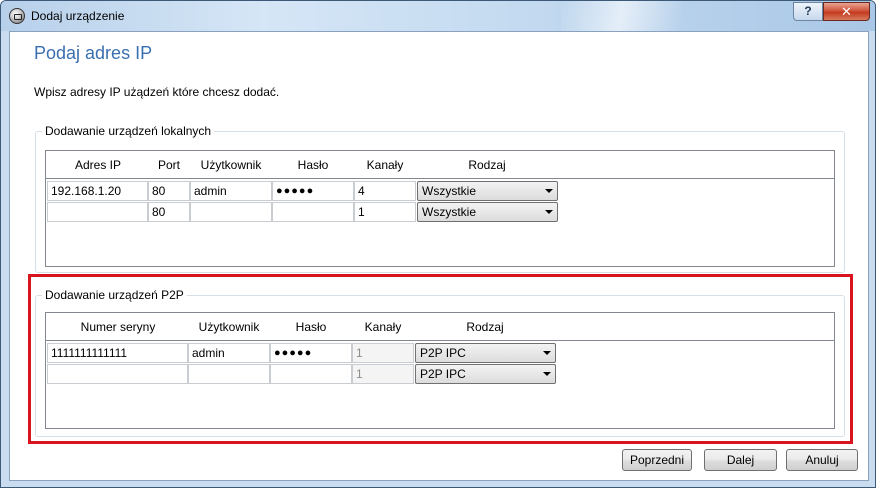 This screenshot has height=488, width=876. What do you see at coordinates (808, 11) in the screenshot?
I see `help-button: ?` at bounding box center [808, 11].